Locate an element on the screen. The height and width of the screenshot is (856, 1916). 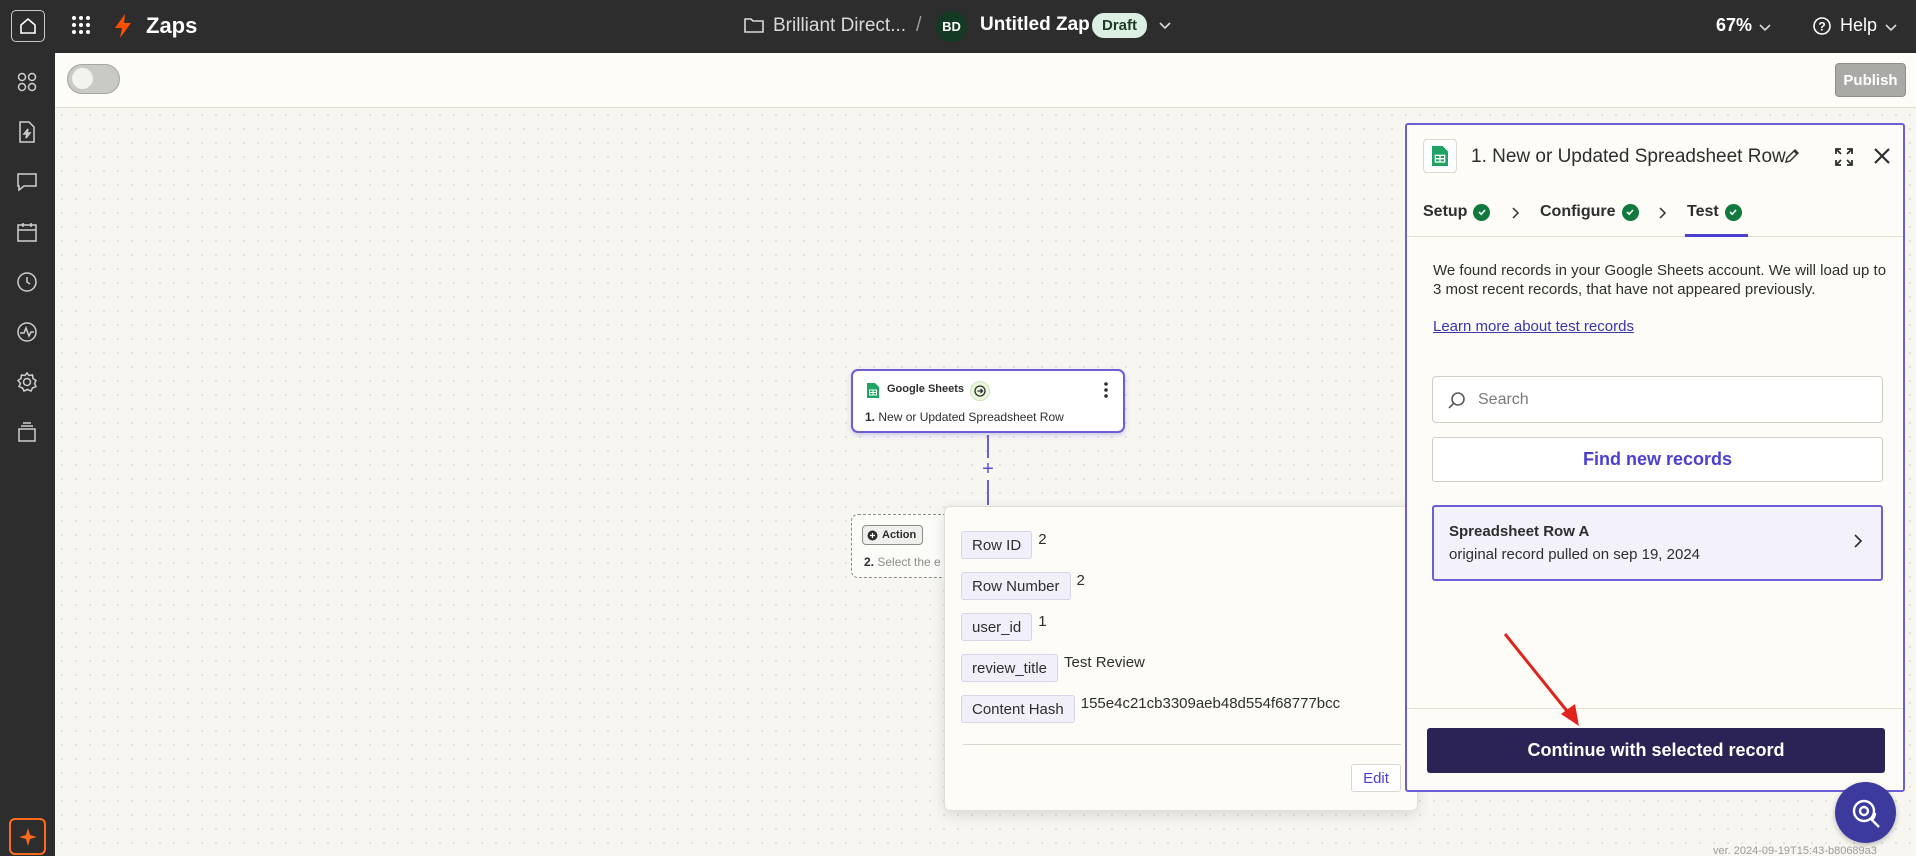
file-bolt-icon is located at coordinates (27, 132).